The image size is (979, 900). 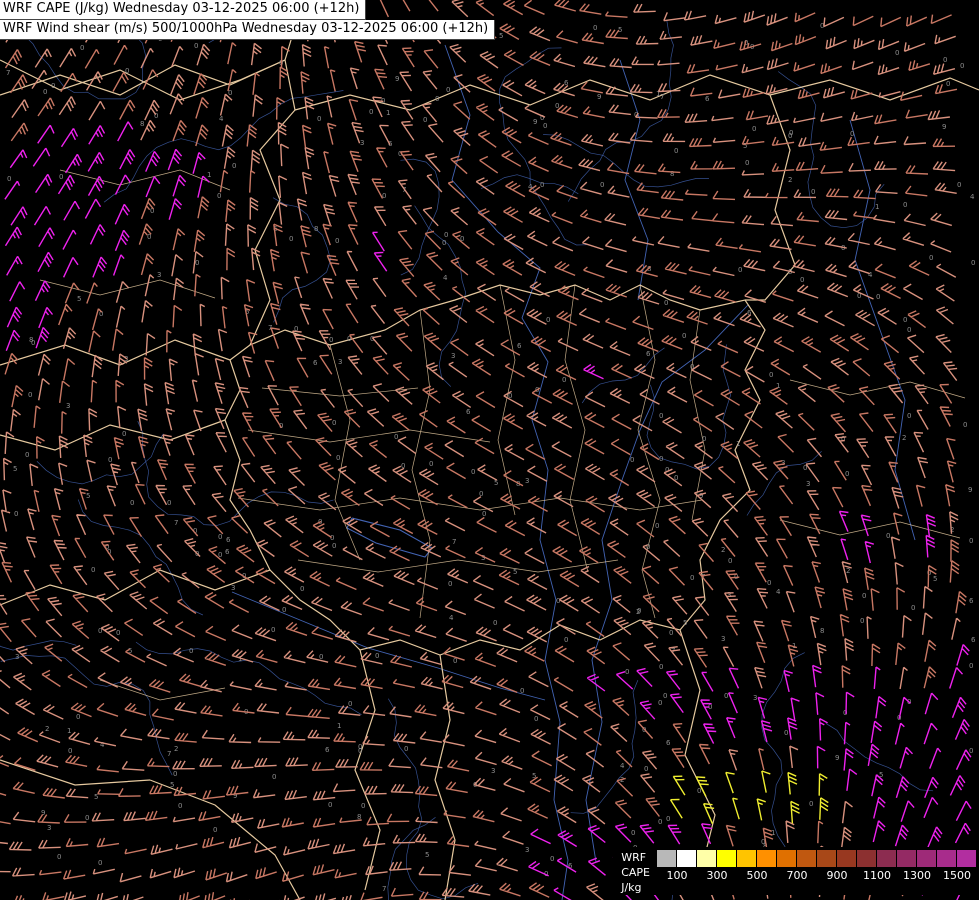 What do you see at coordinates (917, 875) in the screenshot?
I see `legend-tick: 1300` at bounding box center [917, 875].